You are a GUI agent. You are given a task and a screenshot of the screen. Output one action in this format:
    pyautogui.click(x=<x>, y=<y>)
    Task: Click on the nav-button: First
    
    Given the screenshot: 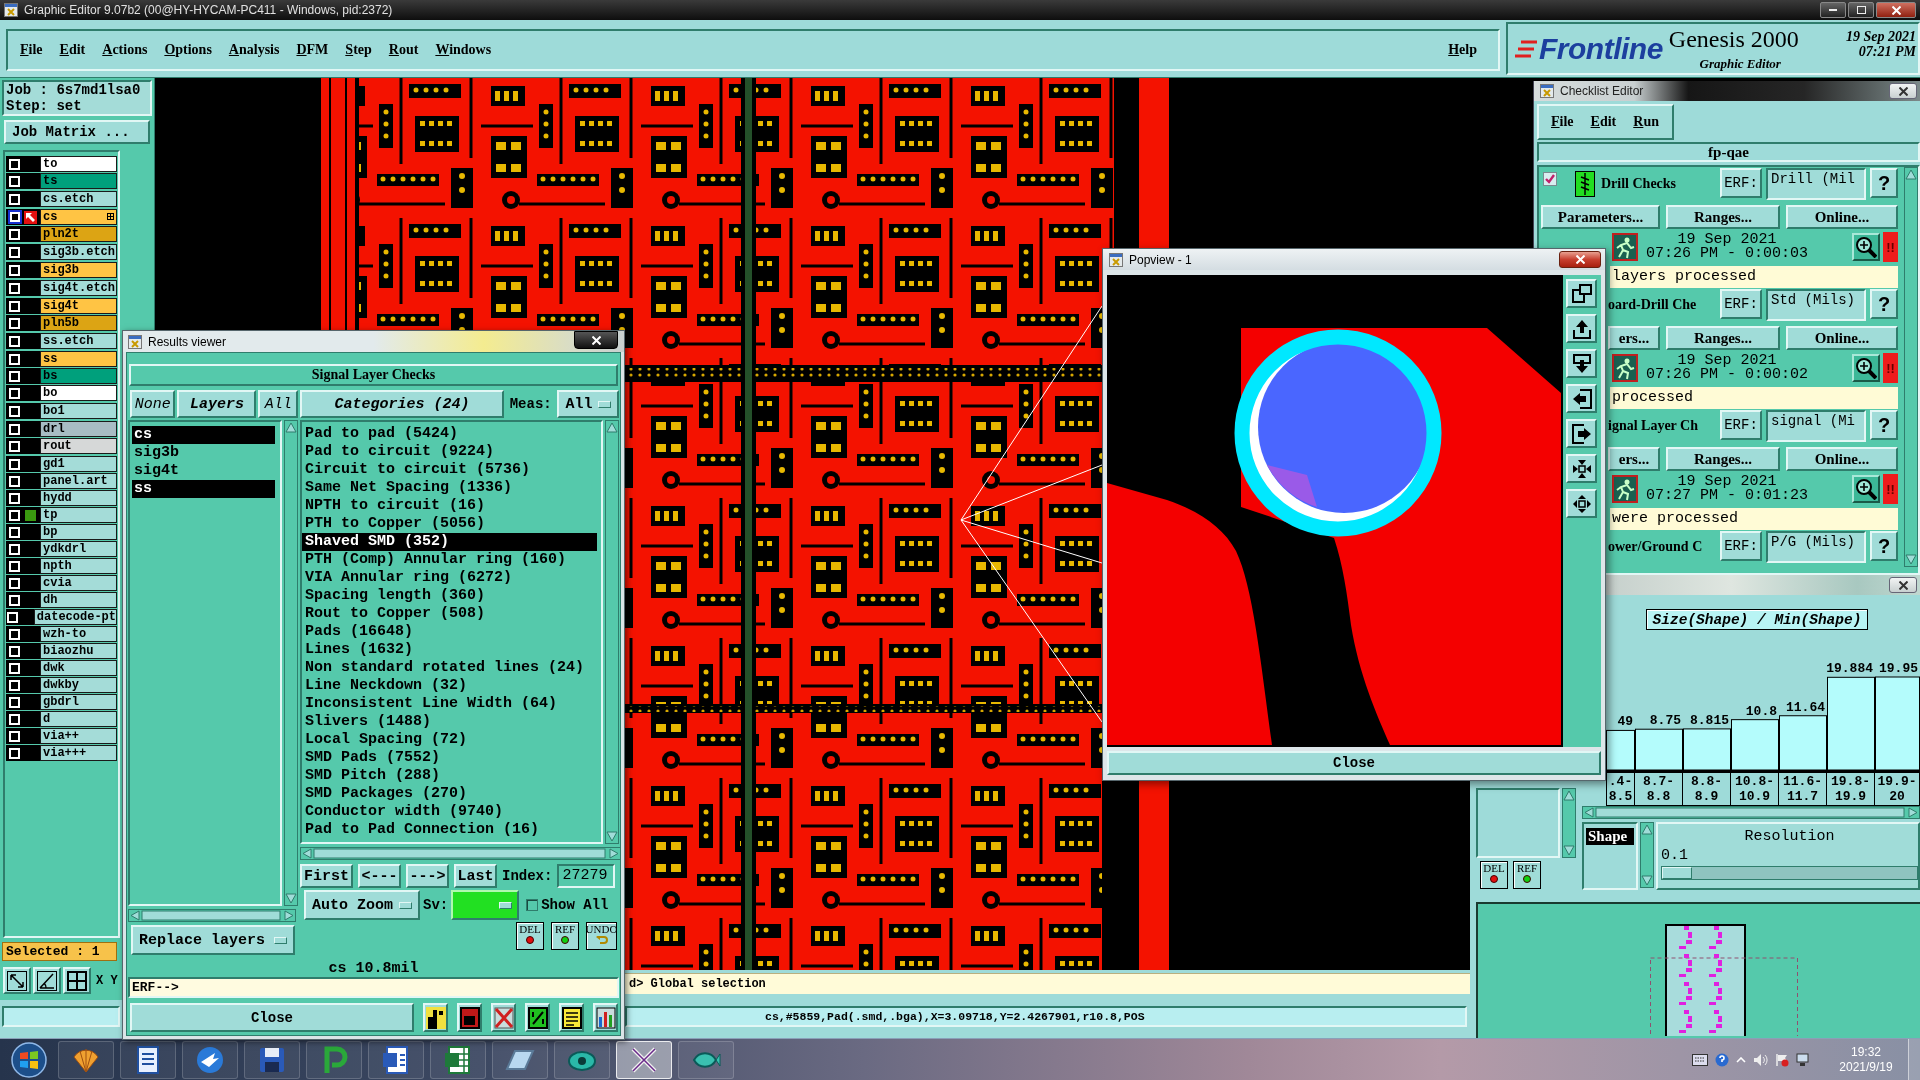 What is the action you would take?
    pyautogui.click(x=326, y=876)
    